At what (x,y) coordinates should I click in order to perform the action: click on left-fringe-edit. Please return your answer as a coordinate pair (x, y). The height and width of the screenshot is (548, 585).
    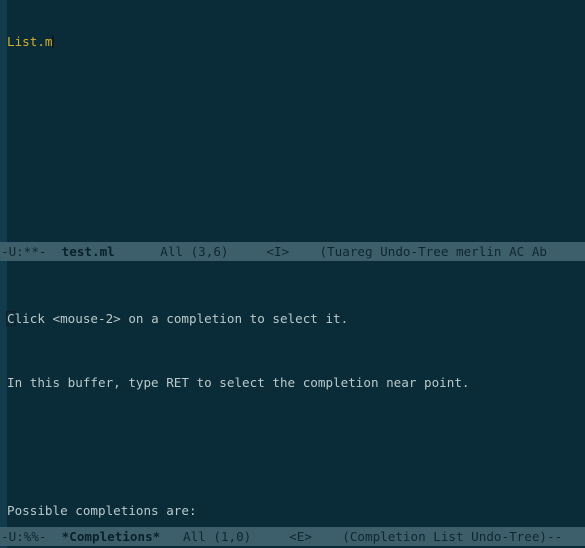
    Looking at the image, I should click on (3, 121).